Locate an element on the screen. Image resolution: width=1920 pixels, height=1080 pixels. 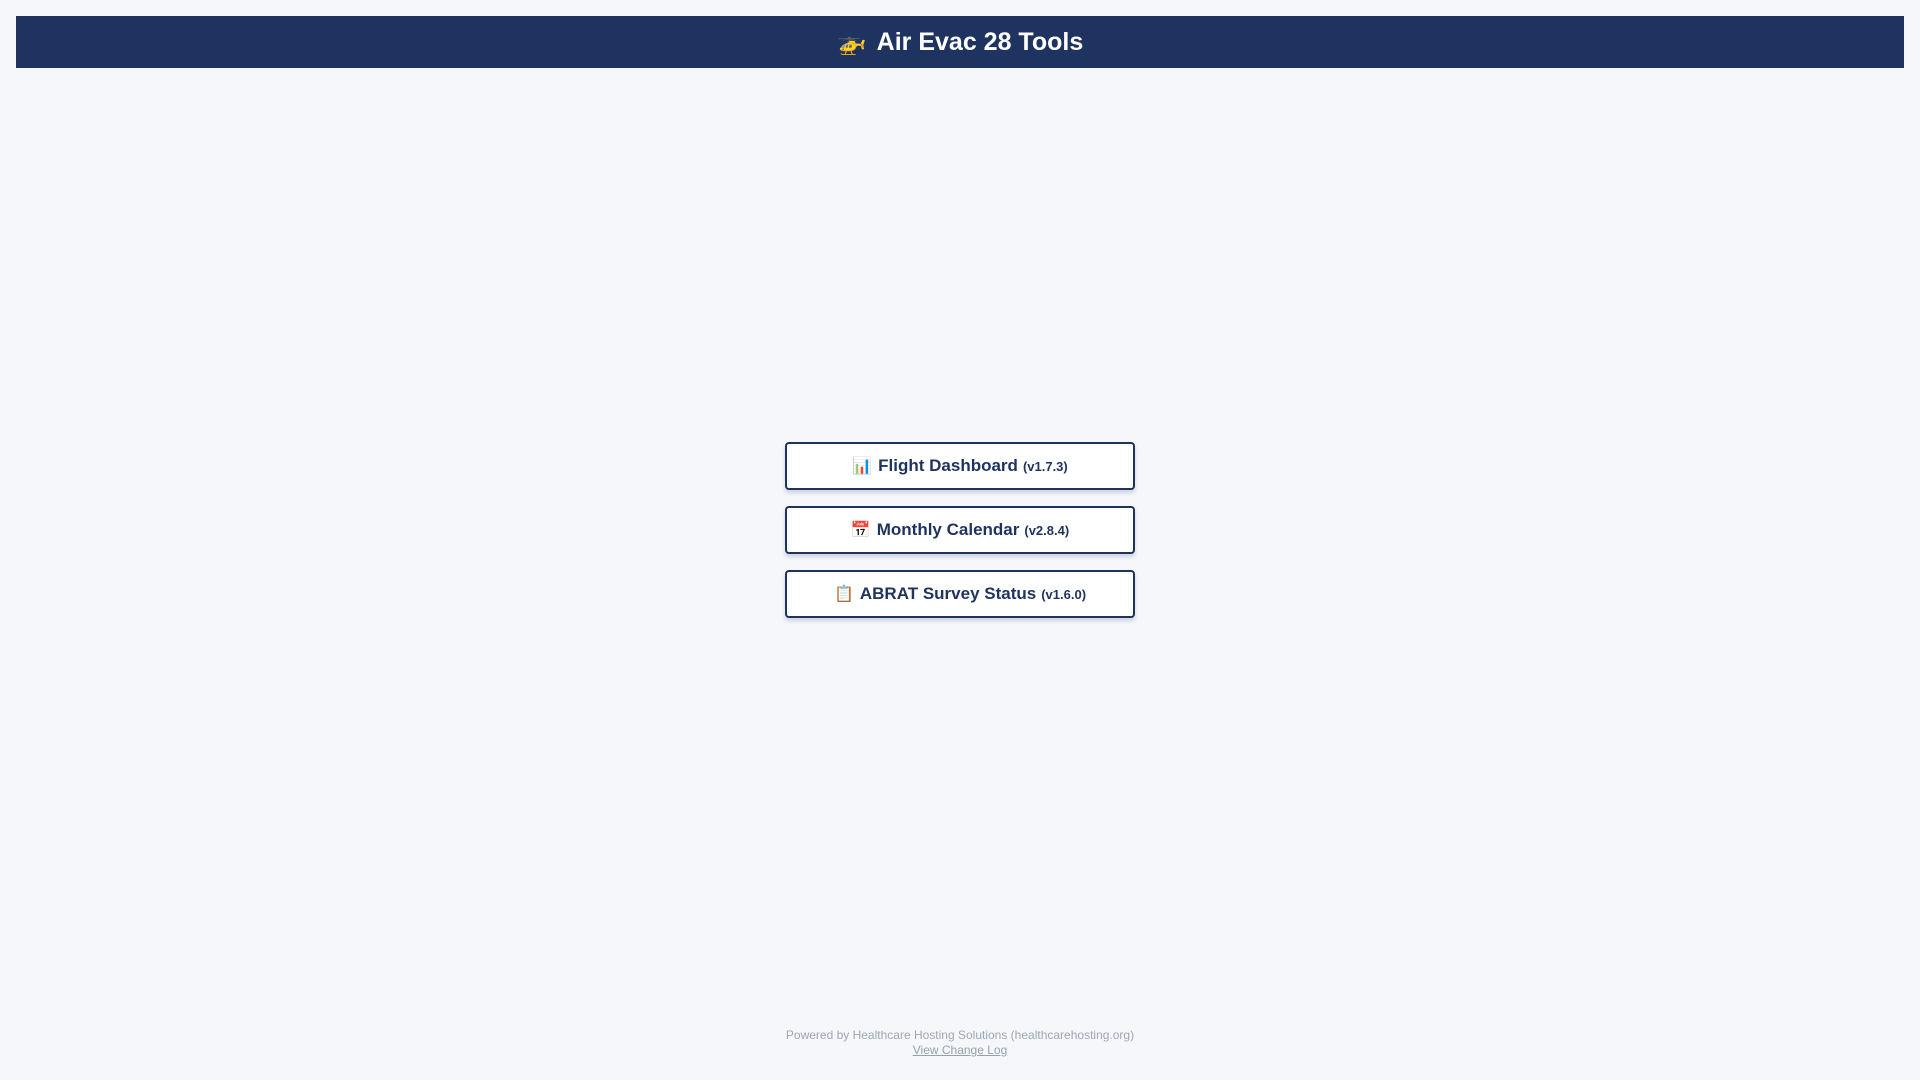
helicopter-icon: 🚁 is located at coordinates (851, 42).